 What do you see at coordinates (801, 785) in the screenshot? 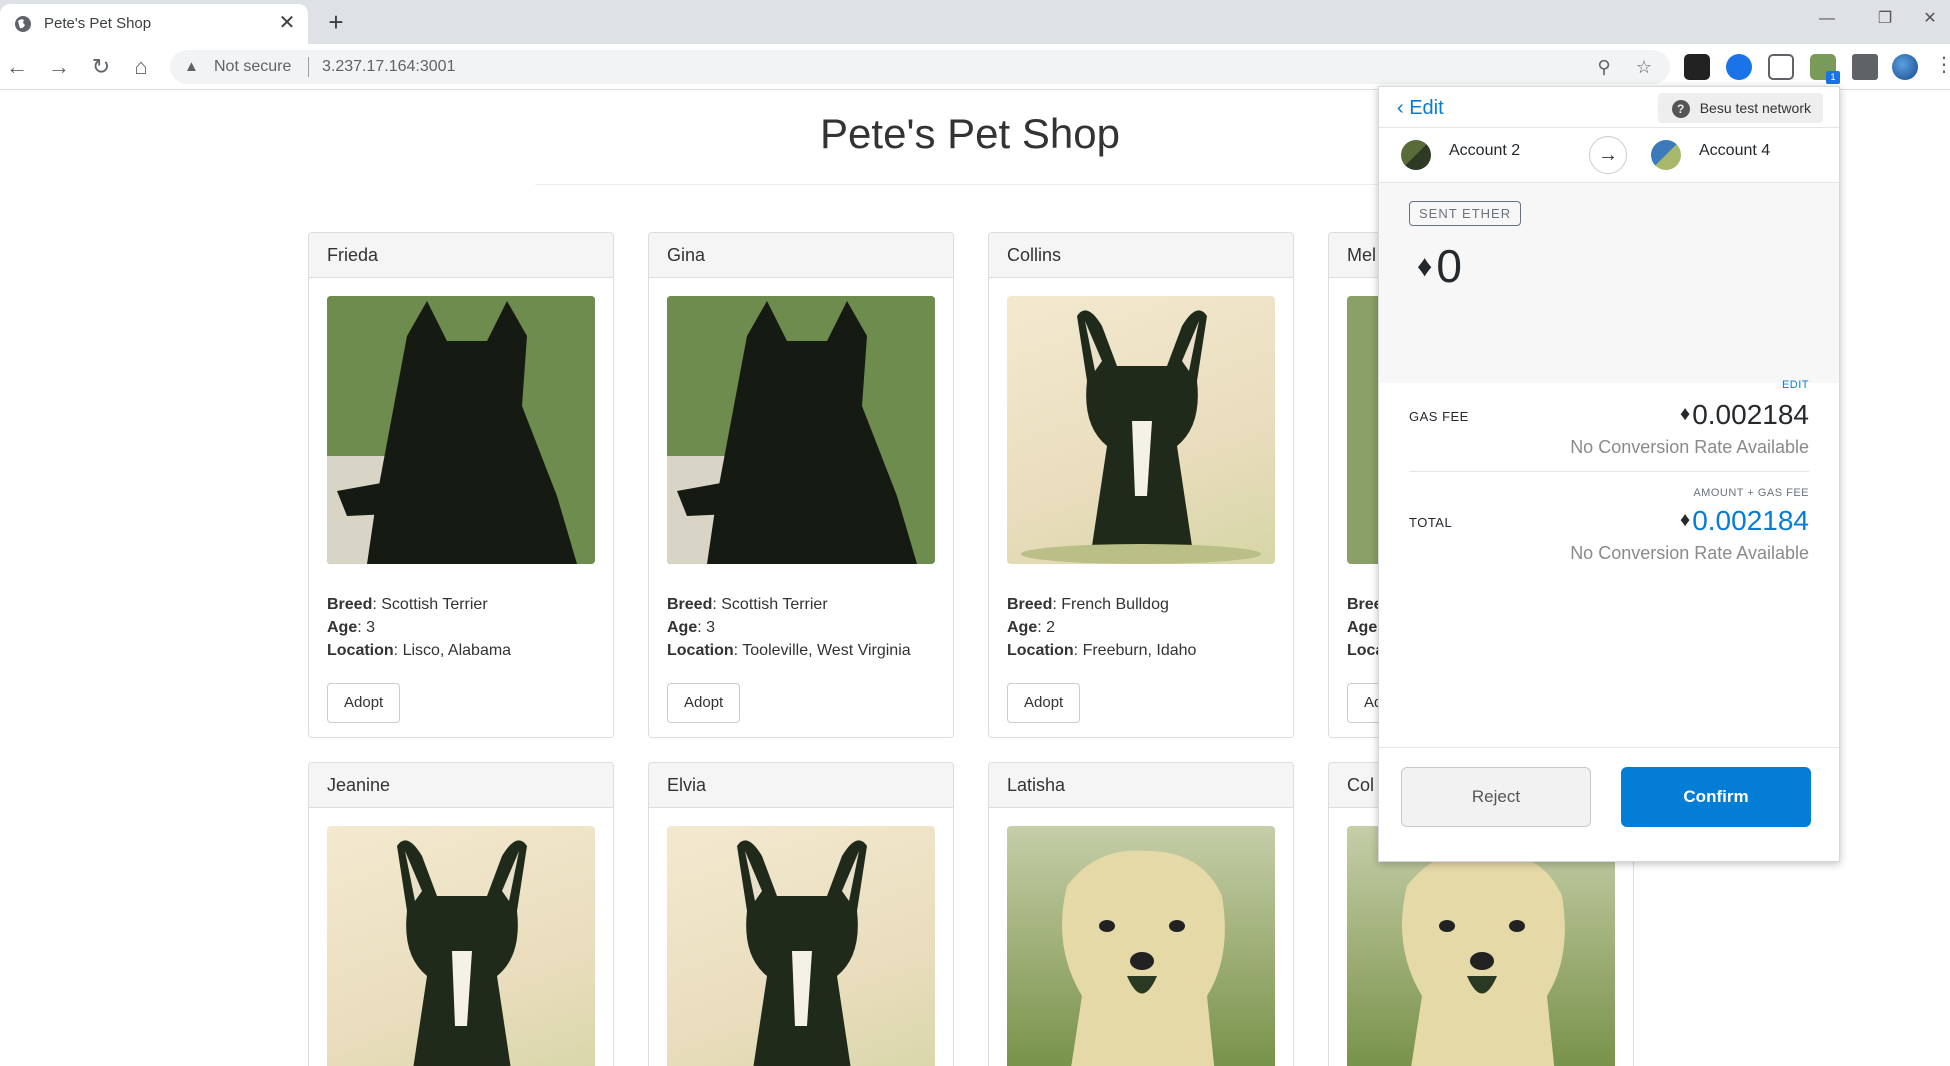
I see `pet-name: Elvia` at bounding box center [801, 785].